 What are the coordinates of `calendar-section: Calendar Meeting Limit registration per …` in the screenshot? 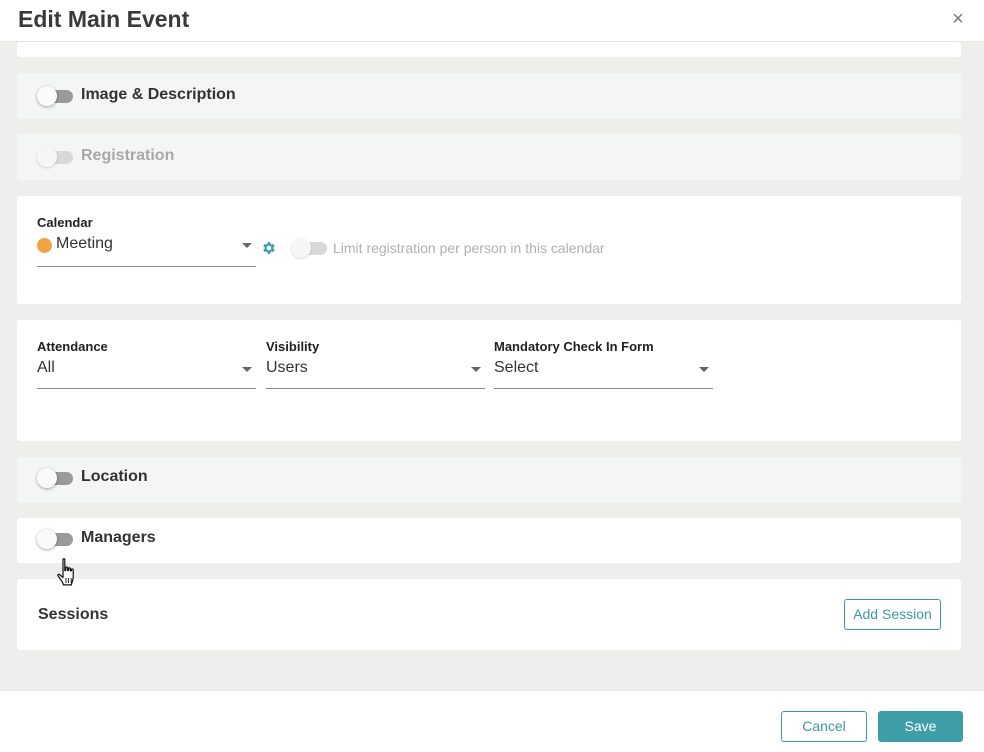 It's located at (489, 250).